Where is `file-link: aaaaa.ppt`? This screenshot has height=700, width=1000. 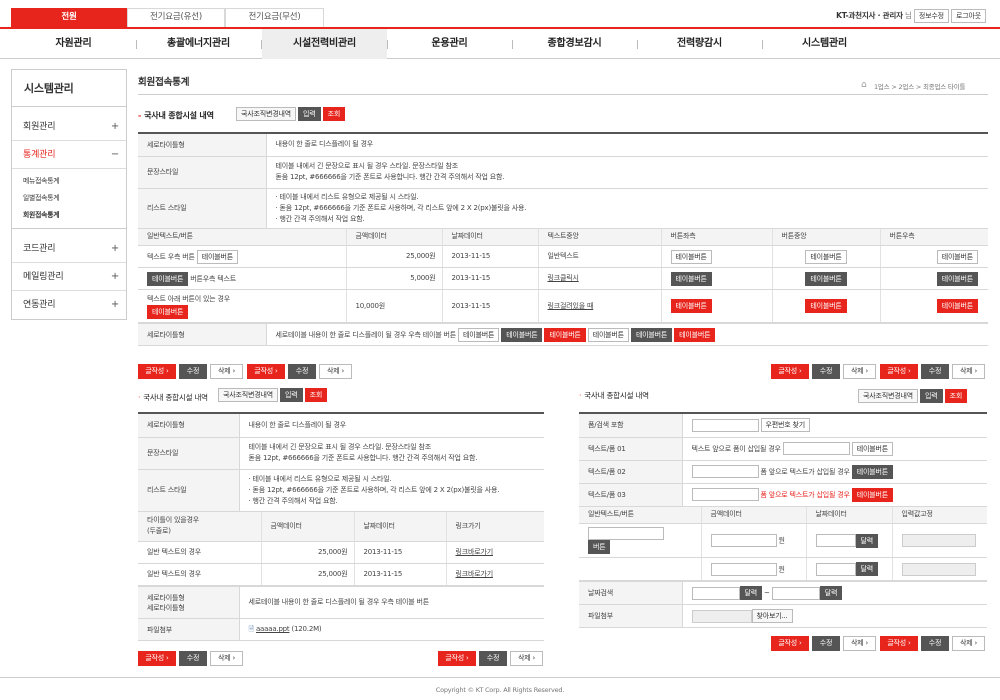 file-link: aaaaa.ppt is located at coordinates (273, 629).